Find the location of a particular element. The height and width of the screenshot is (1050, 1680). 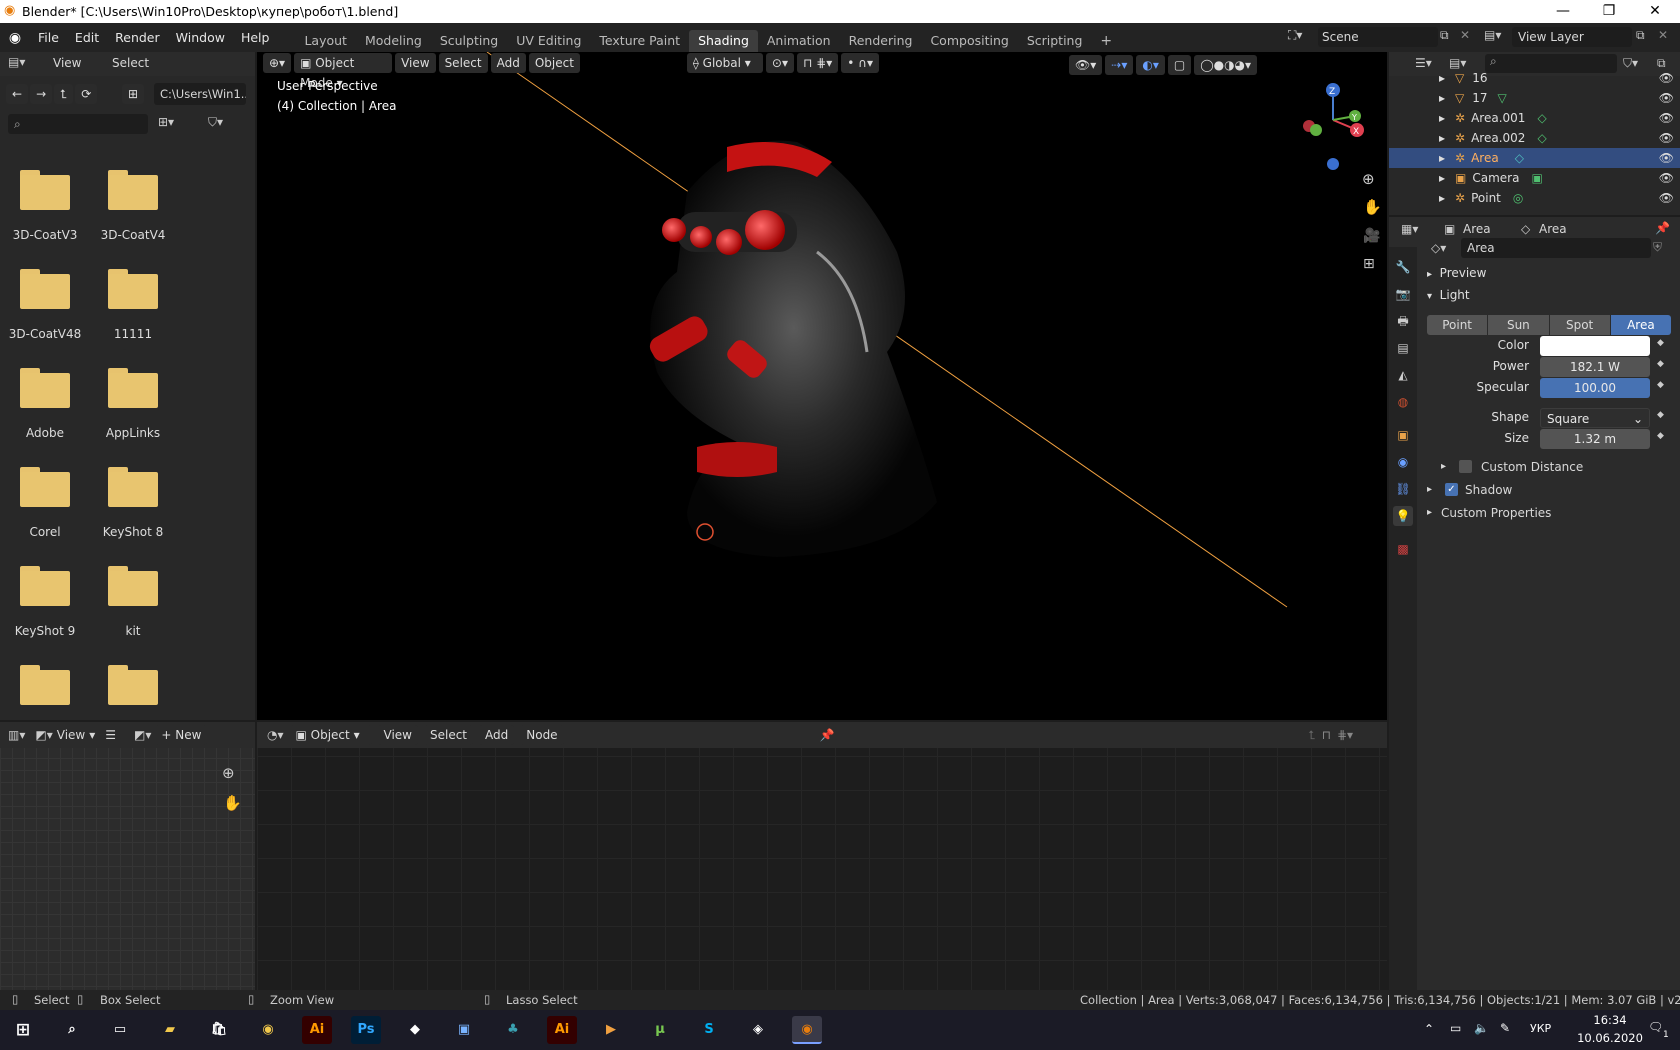

scene-selector-icon: ⛶▾ is located at coordinates (1295, 35).